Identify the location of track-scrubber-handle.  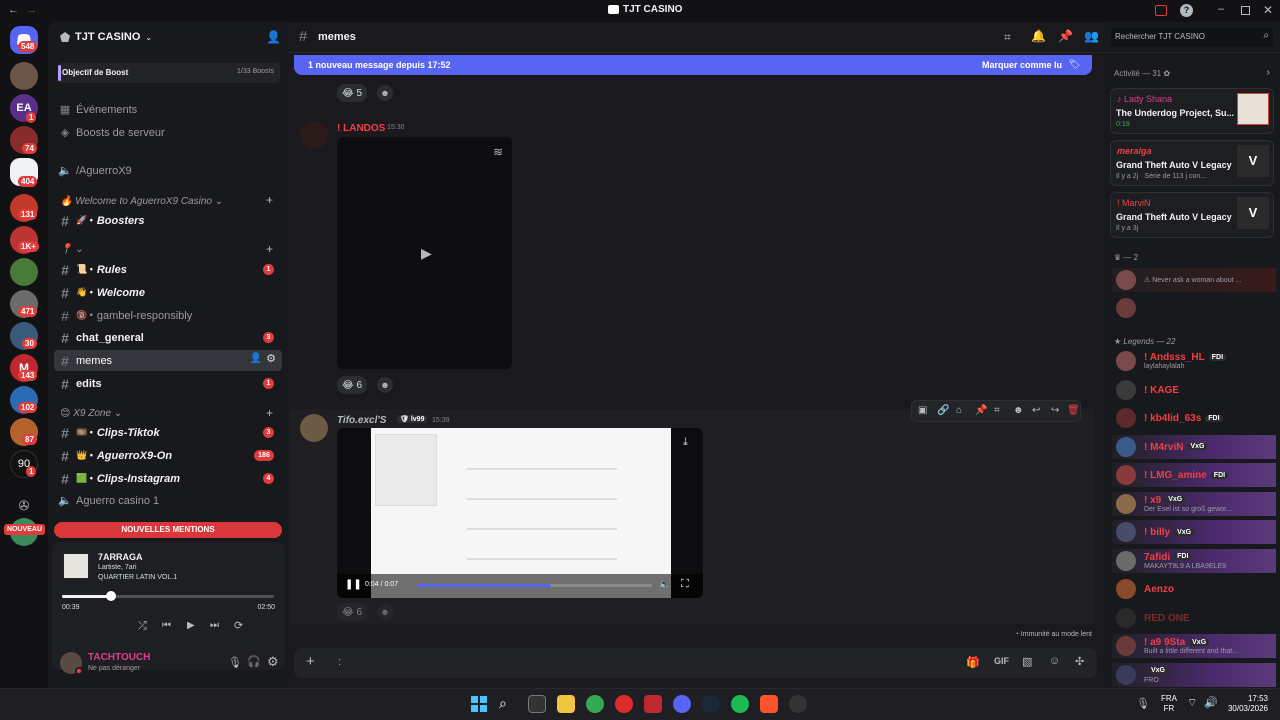
(110, 596).